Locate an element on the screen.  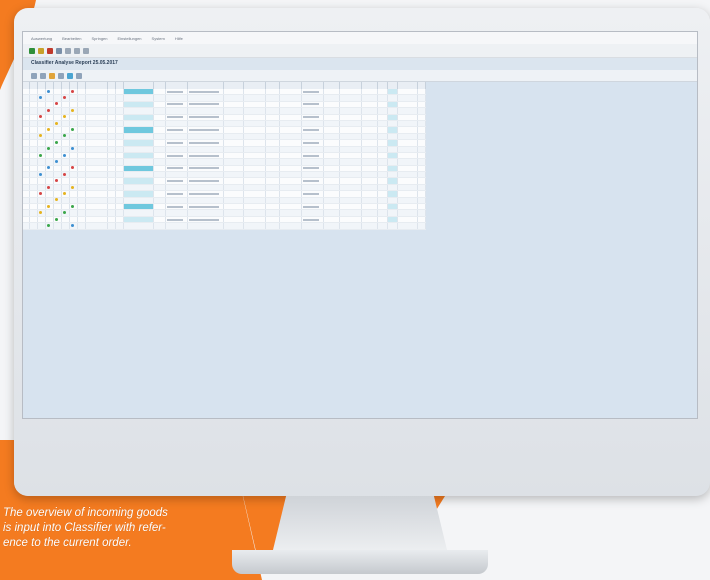
monitor-base is located at coordinates (360, 562).